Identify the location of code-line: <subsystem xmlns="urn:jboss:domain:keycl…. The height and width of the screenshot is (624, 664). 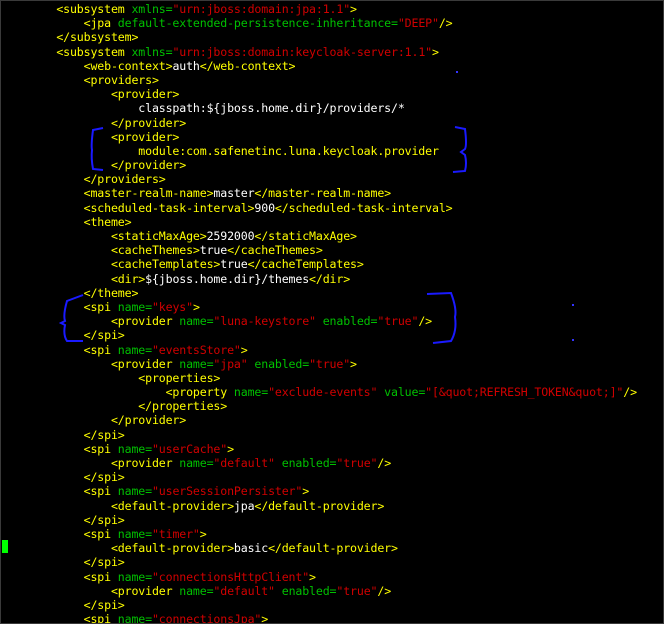
(319, 52).